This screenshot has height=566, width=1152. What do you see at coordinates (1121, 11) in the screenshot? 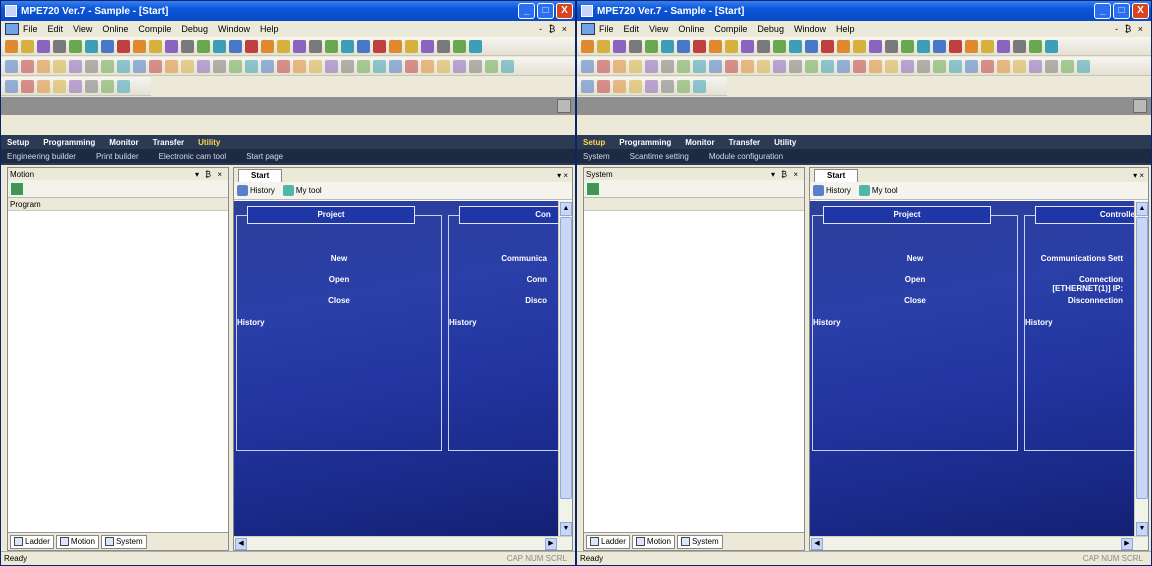
I see `maximize-button: □` at bounding box center [1121, 11].